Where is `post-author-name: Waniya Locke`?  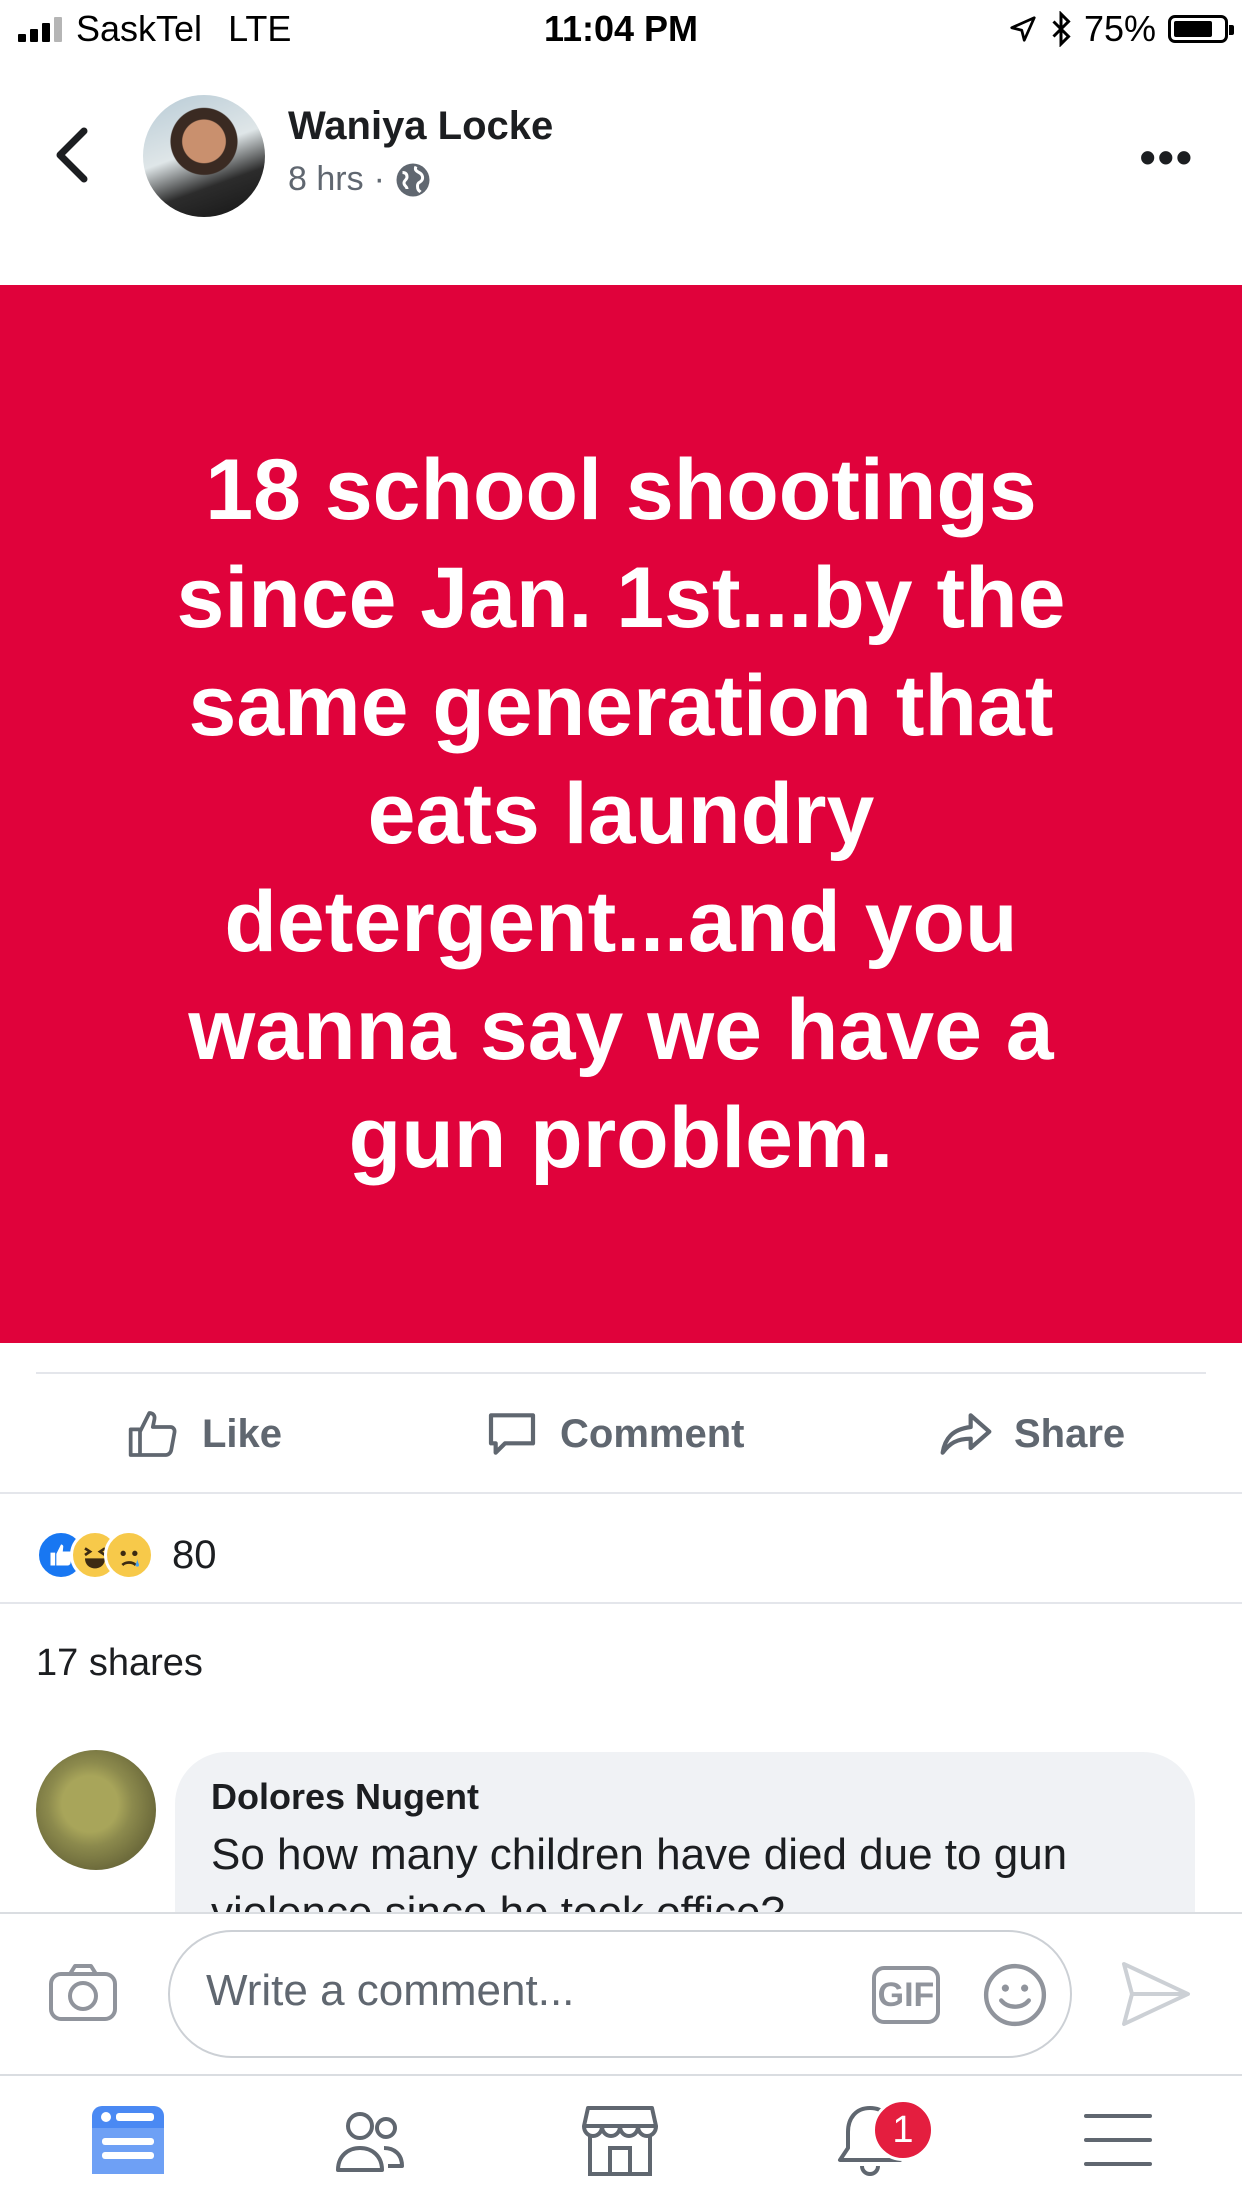 post-author-name: Waniya Locke is located at coordinates (420, 126).